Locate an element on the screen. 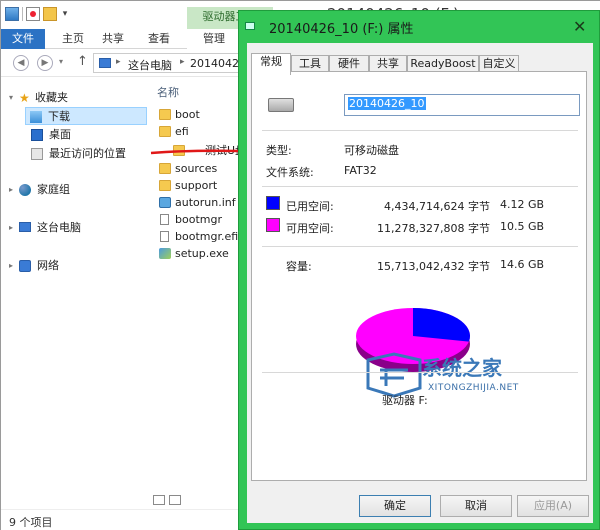  free-space-swatch is located at coordinates (273, 225).